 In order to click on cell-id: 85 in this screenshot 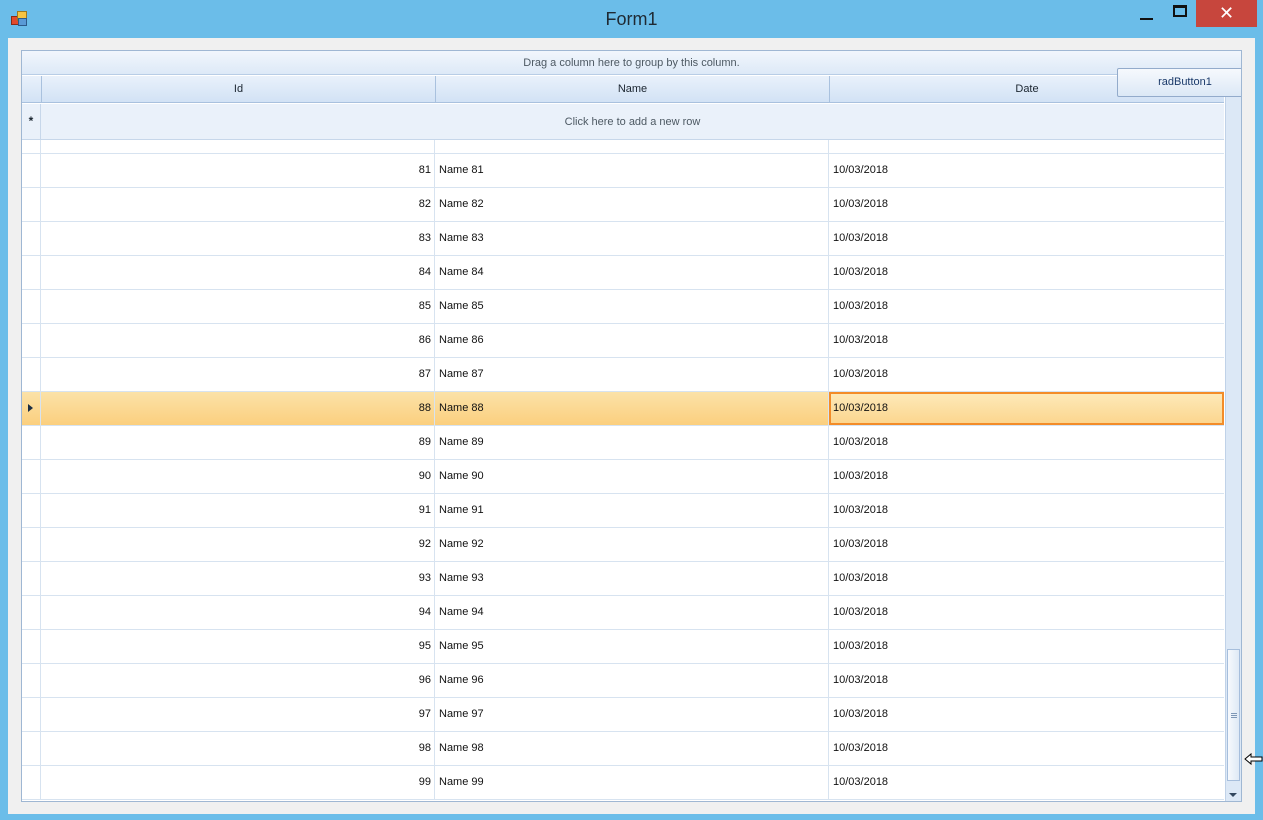, I will do `click(238, 306)`.